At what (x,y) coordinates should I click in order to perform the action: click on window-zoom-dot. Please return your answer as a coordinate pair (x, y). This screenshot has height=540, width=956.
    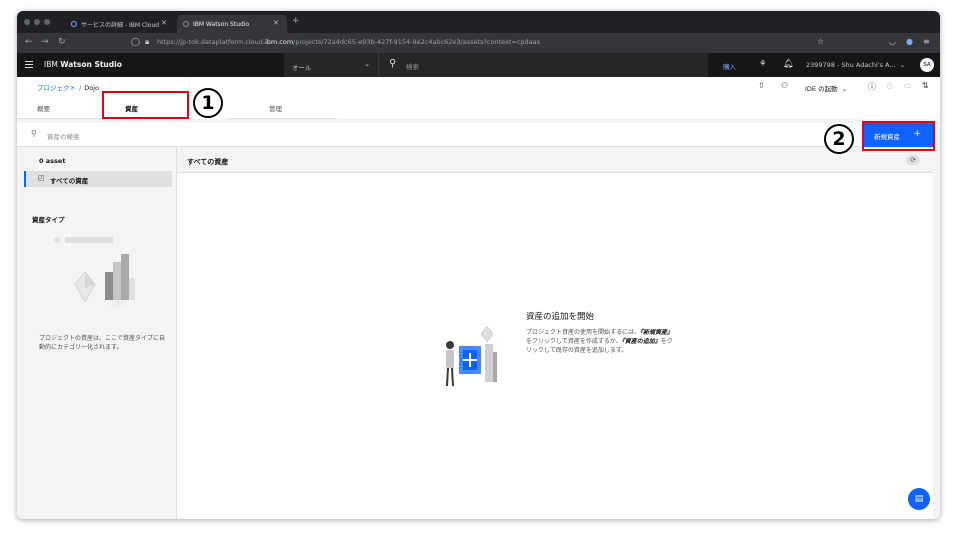
    Looking at the image, I should click on (47, 22).